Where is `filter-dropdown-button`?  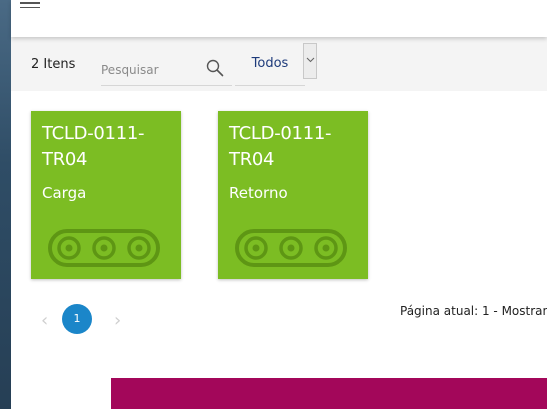
filter-dropdown-button is located at coordinates (310, 61).